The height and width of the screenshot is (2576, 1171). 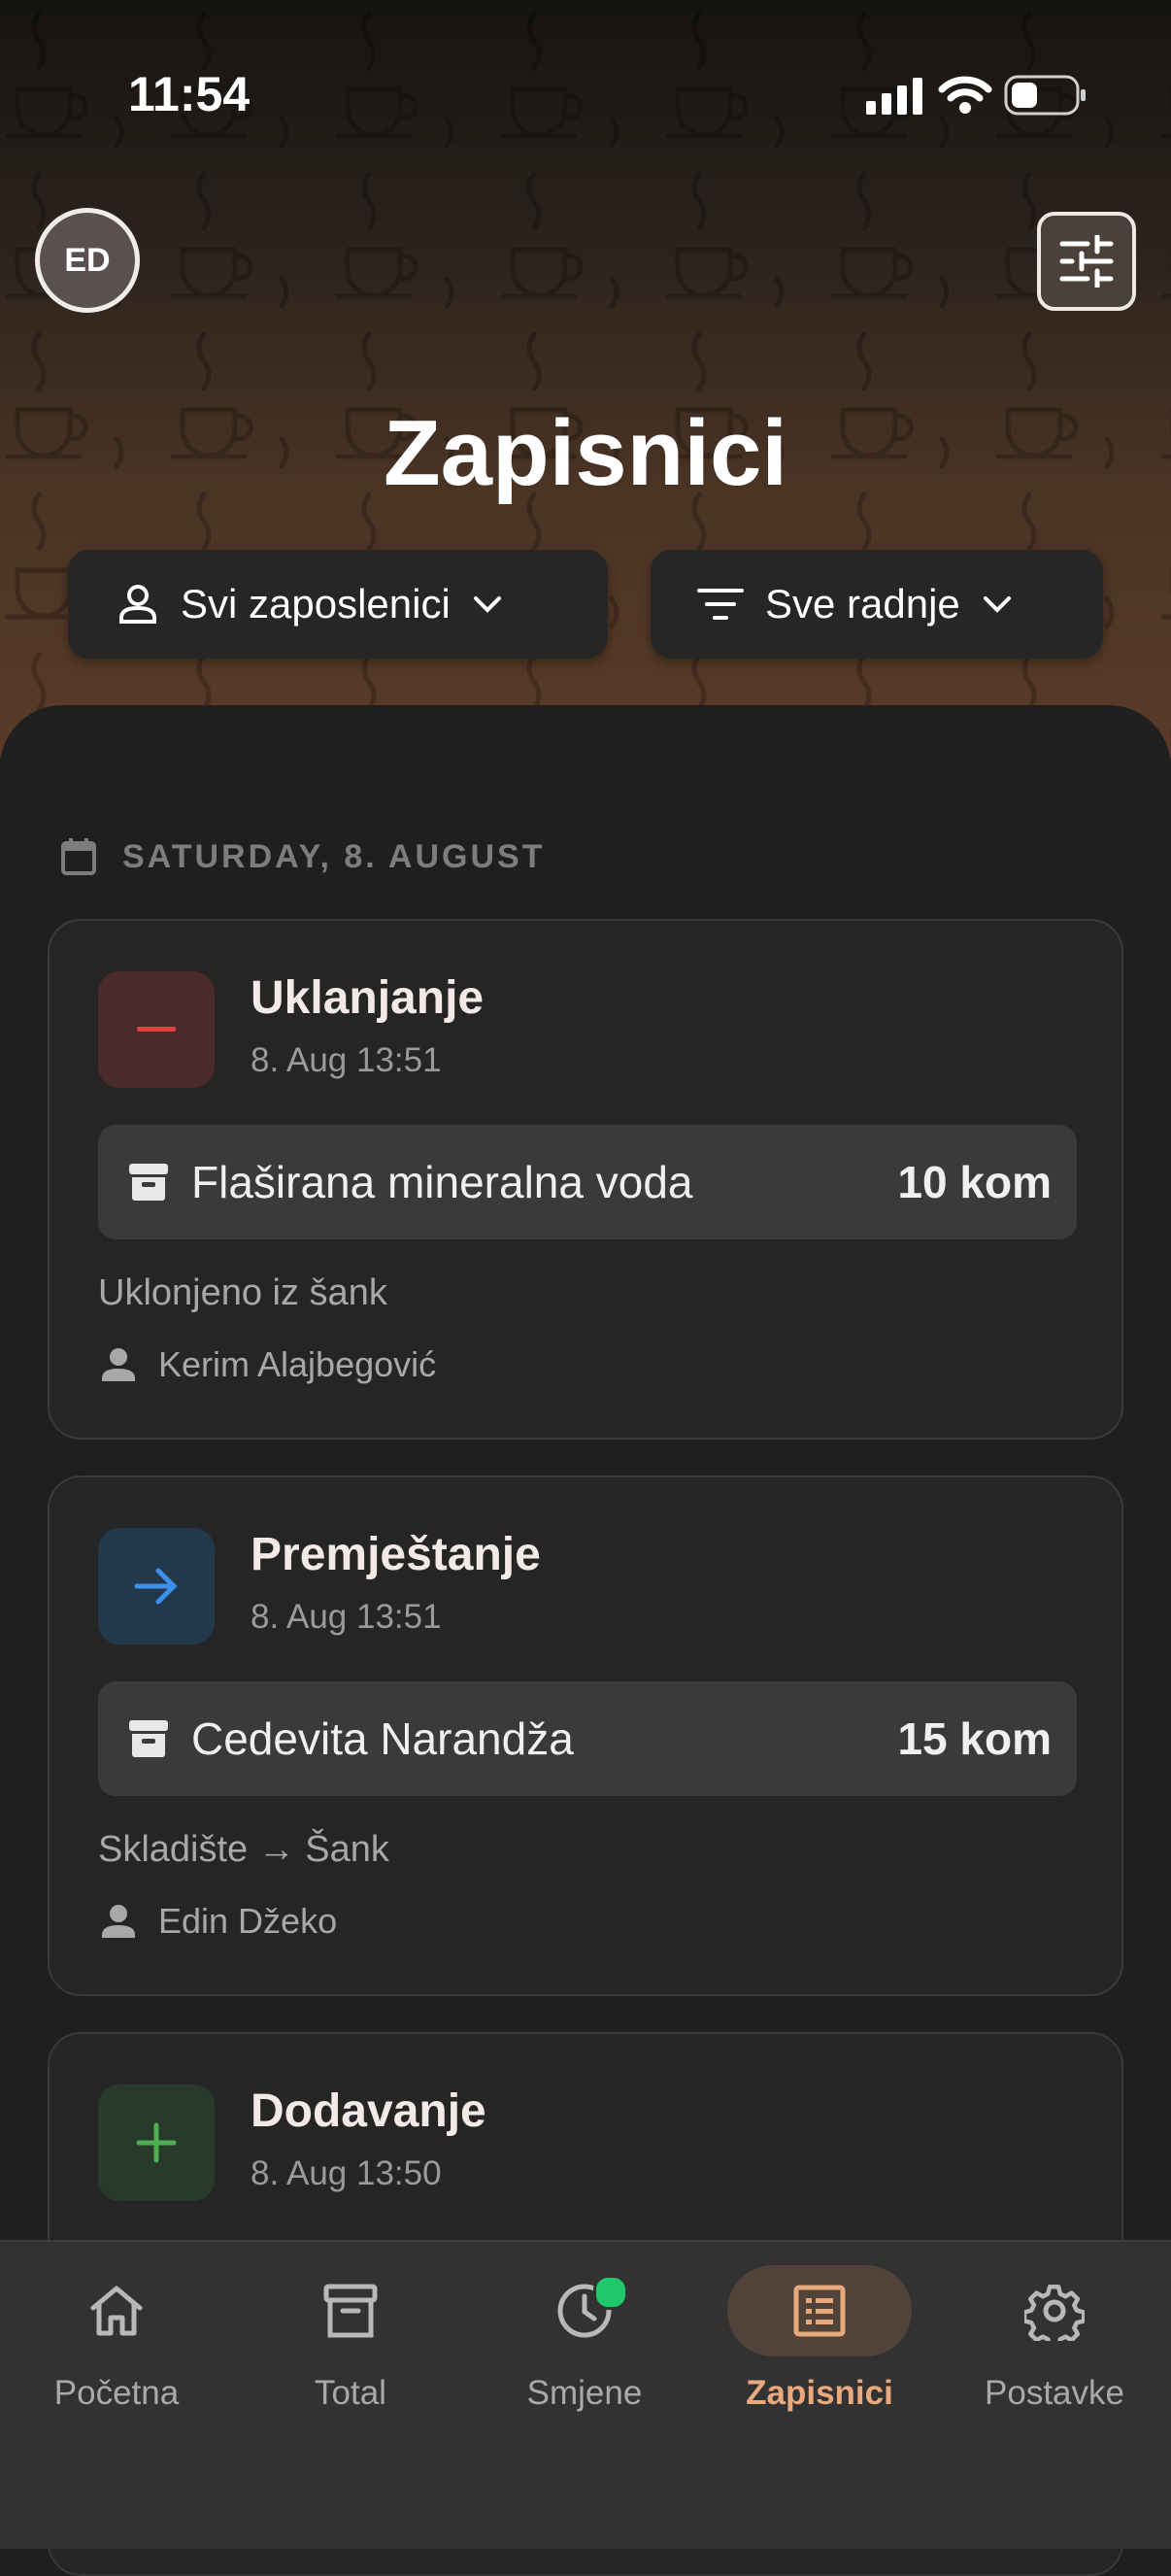 I want to click on sliders-icon, so click(x=1086, y=261).